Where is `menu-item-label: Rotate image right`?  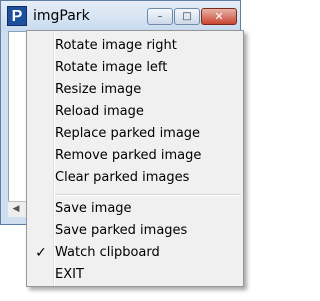
menu-item-label: Rotate image right is located at coordinates (116, 45).